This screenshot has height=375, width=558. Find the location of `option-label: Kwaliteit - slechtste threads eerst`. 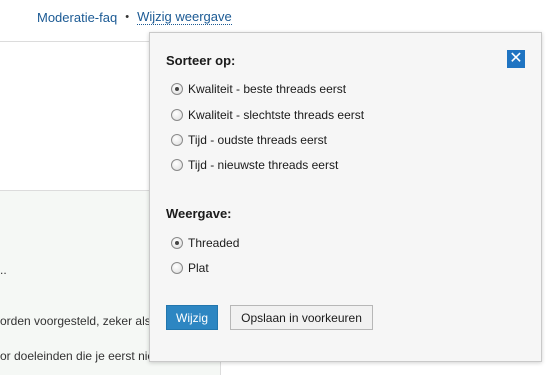

option-label: Kwaliteit - slechtste threads eerst is located at coordinates (276, 115).